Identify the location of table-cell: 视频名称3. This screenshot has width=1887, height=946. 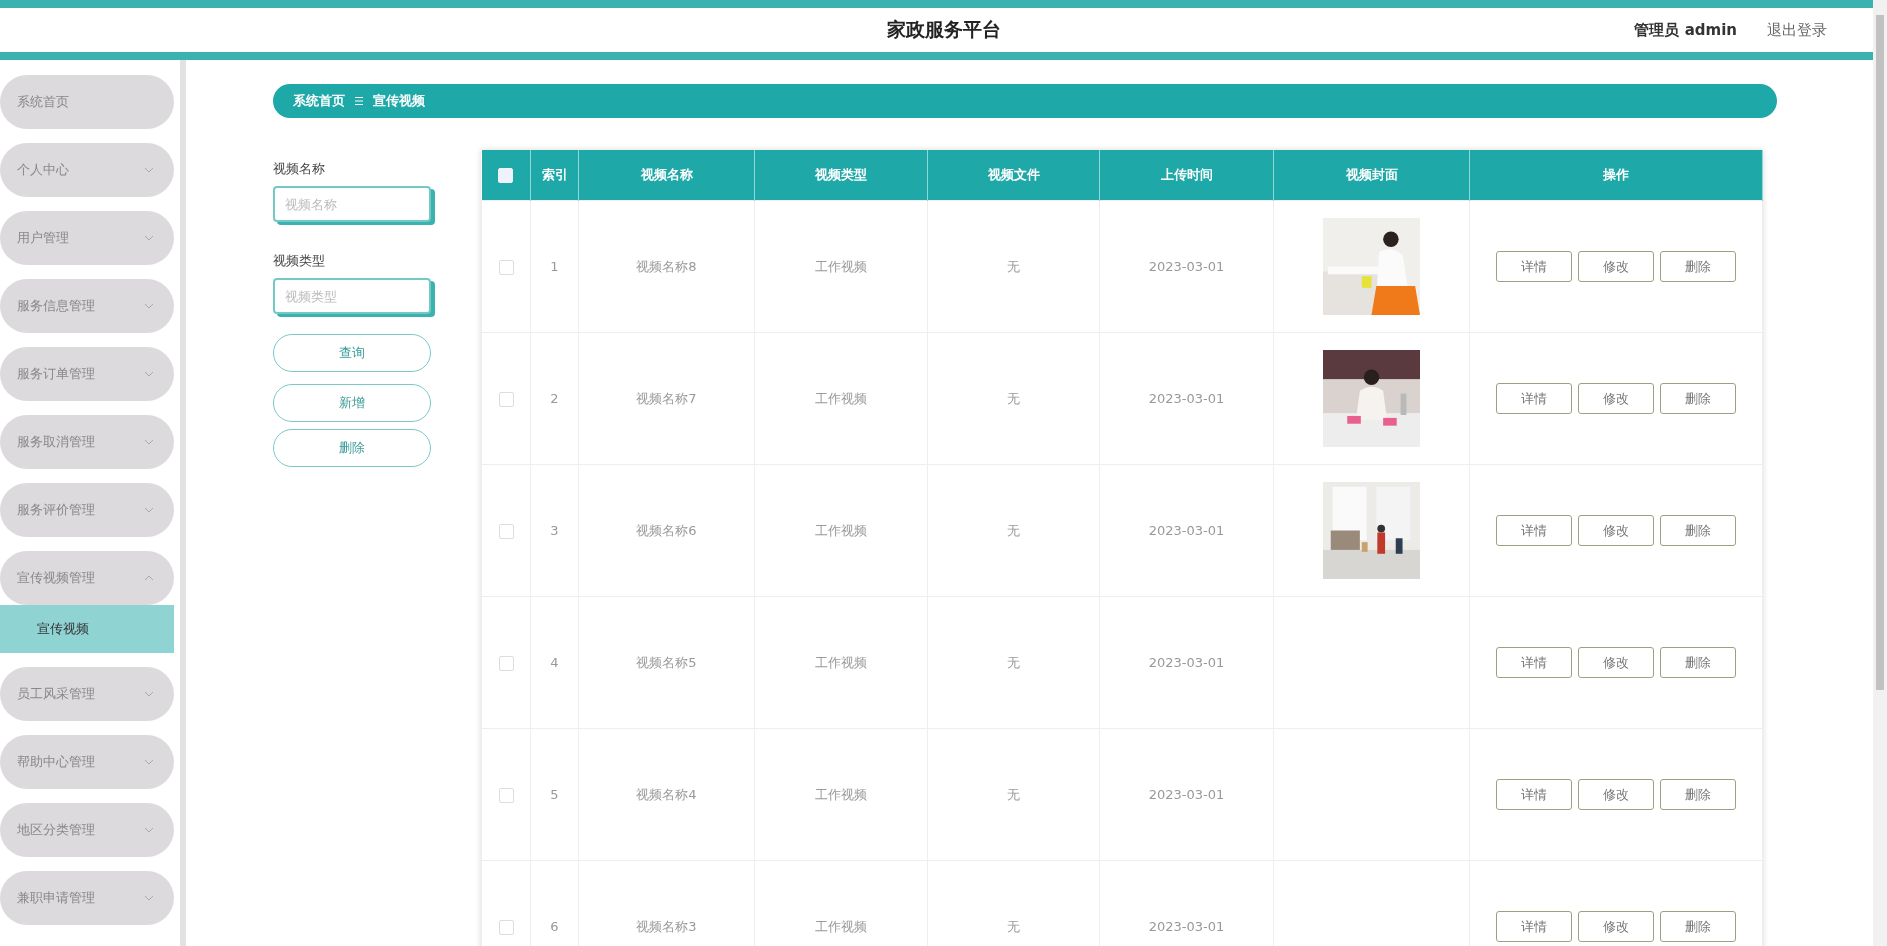
(666, 926).